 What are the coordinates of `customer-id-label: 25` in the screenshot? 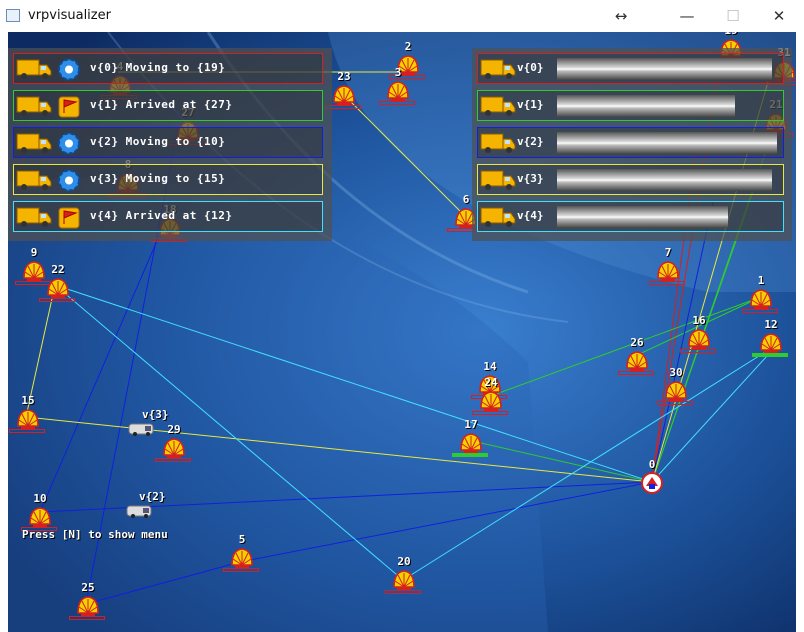 It's located at (88, 587).